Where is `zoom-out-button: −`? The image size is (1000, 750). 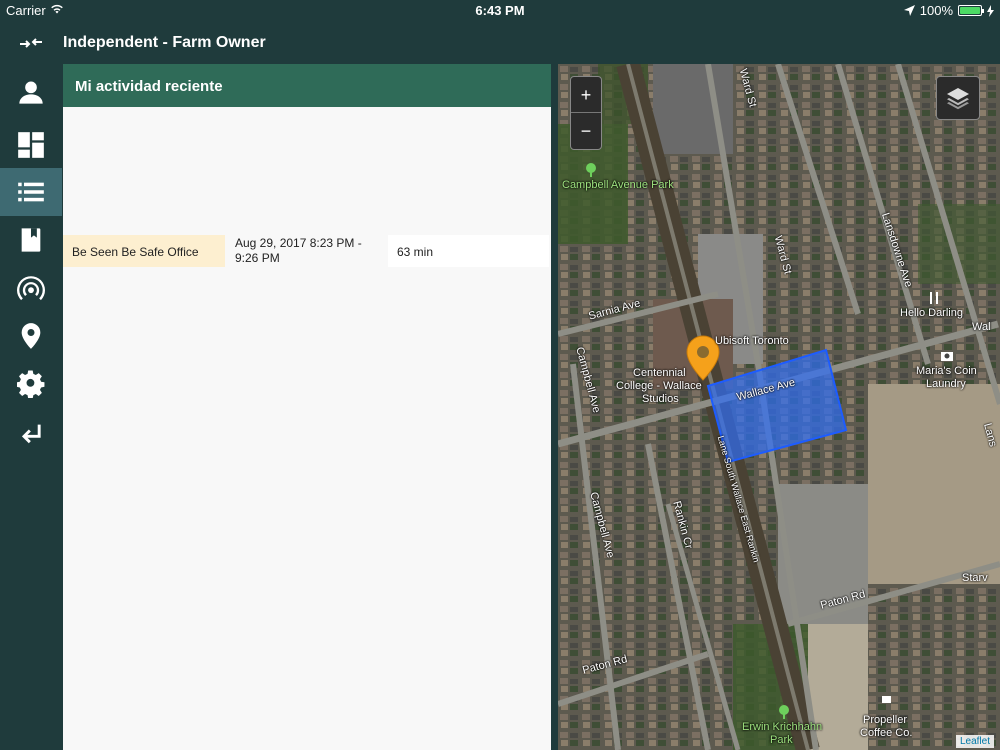
zoom-out-button: − is located at coordinates (586, 131).